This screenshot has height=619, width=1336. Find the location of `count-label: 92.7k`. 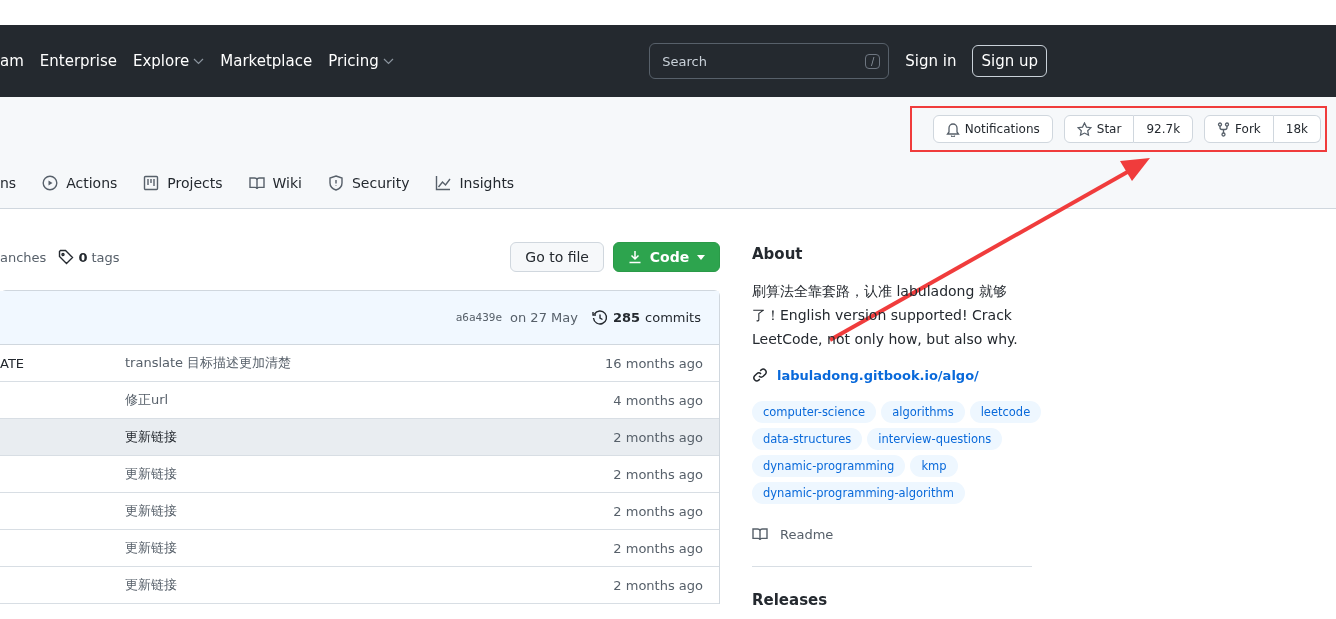

count-label: 92.7k is located at coordinates (1164, 129).